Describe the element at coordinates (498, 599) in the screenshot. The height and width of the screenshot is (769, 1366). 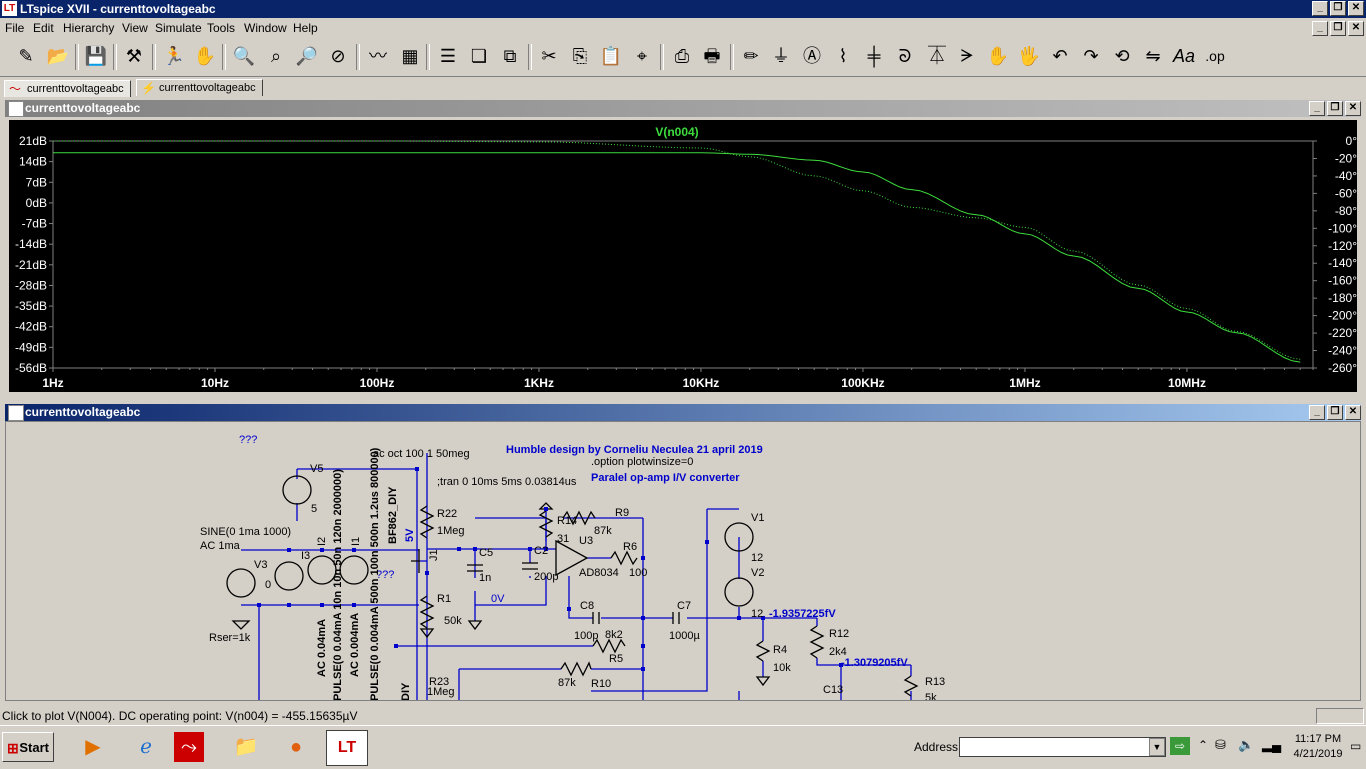
I see `schematic-label: 0V` at that location.